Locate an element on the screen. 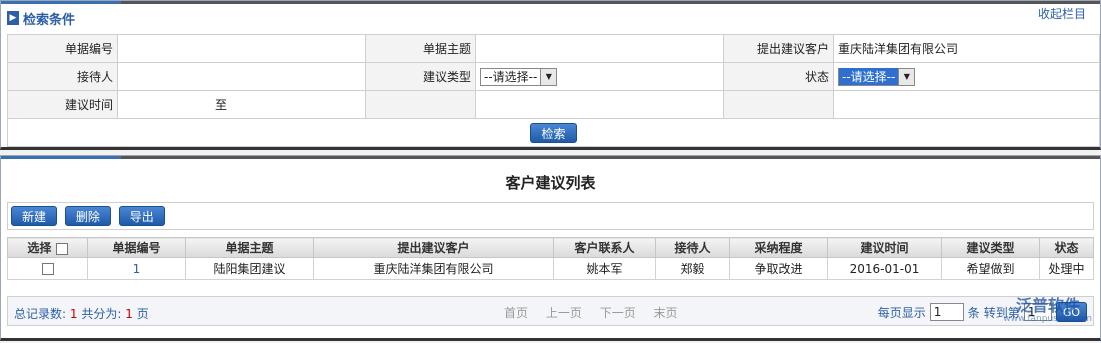 Image resolution: width=1101 pixels, height=343 pixels. suggestion-time-label: 建议时间 is located at coordinates (62, 104).